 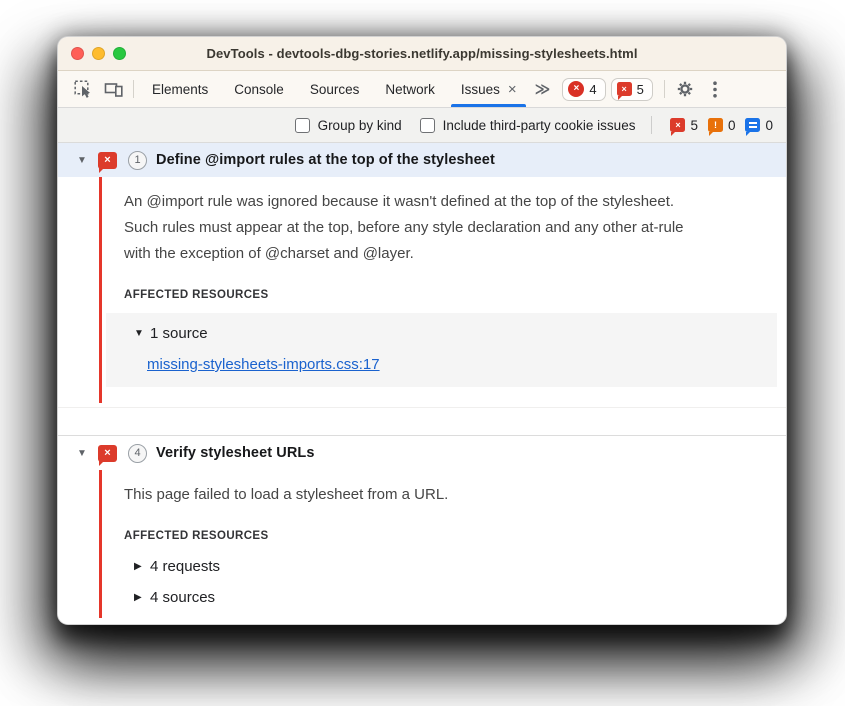 I want to click on filterbar-separator, so click(x=652, y=125).